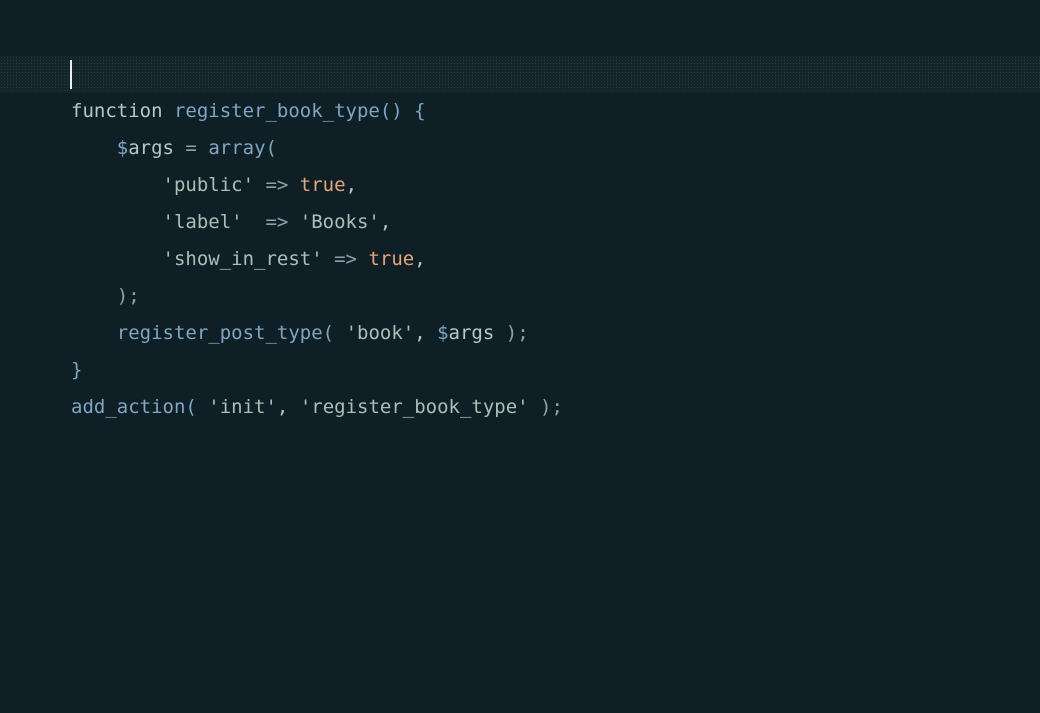  I want to click on code-token: }, so click(77, 370).